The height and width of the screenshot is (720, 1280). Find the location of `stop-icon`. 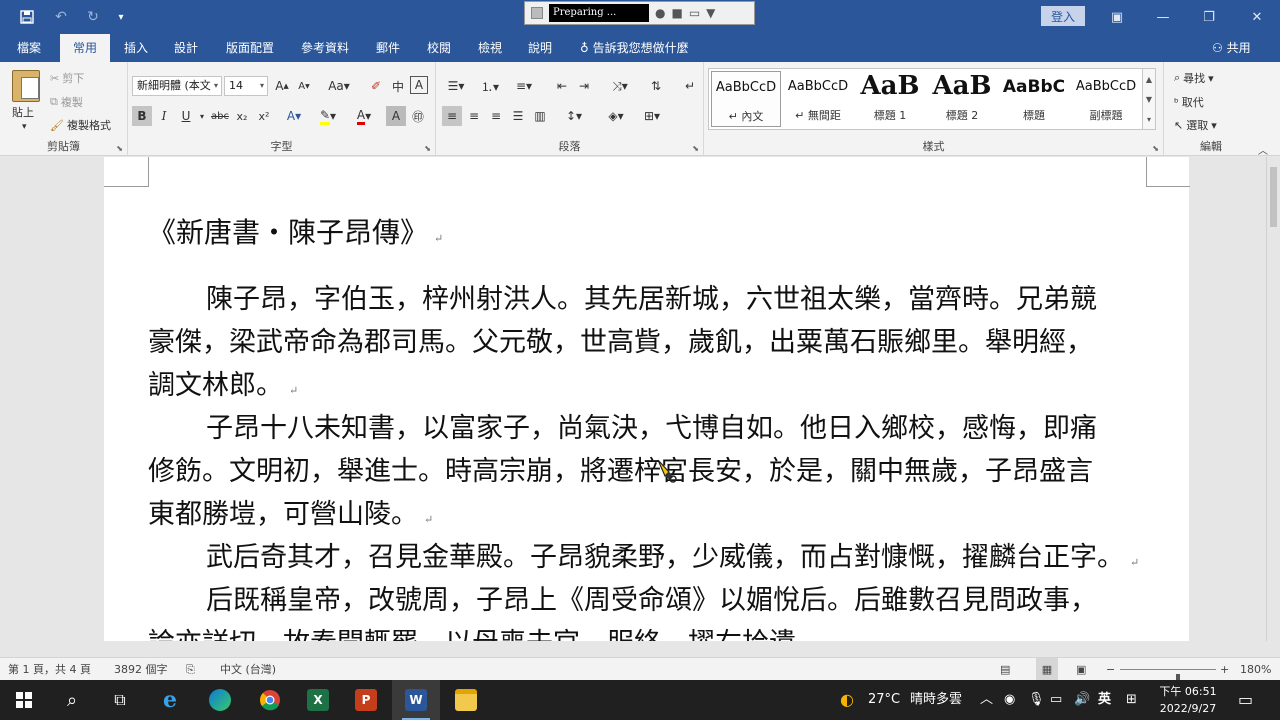

stop-icon is located at coordinates (537, 13).